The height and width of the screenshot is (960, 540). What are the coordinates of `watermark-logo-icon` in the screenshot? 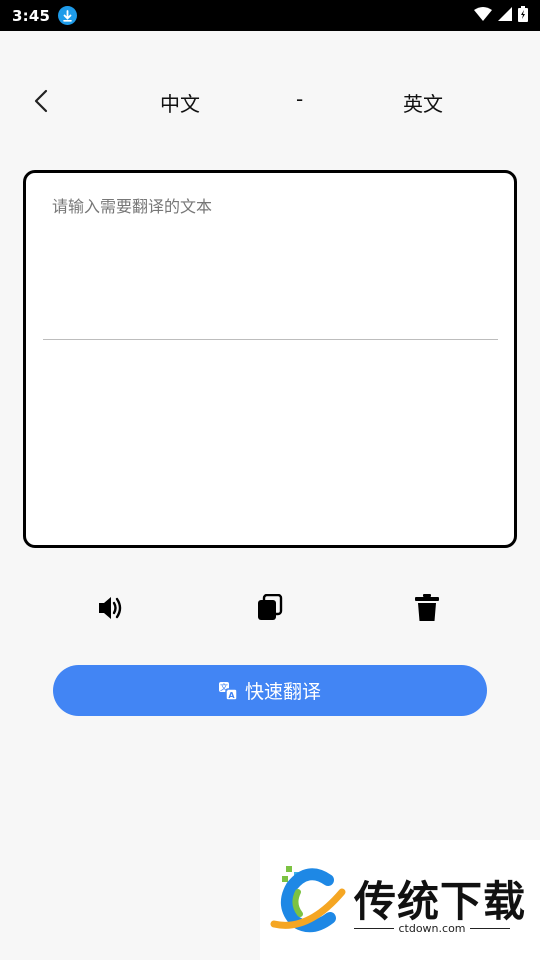 It's located at (308, 899).